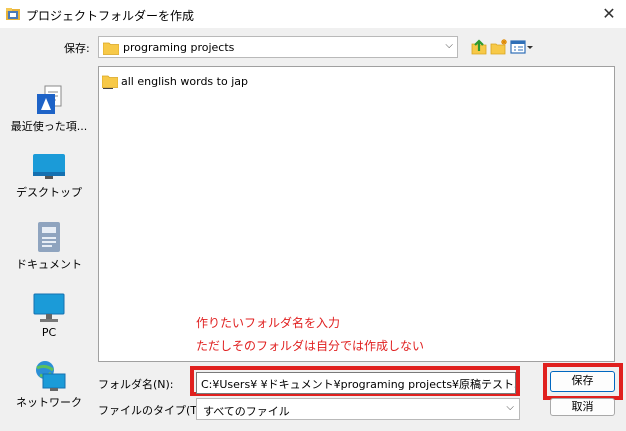  What do you see at coordinates (310, 346) in the screenshot?
I see `annotation-line-2: ただしそのフォルダは自分では作成しない` at bounding box center [310, 346].